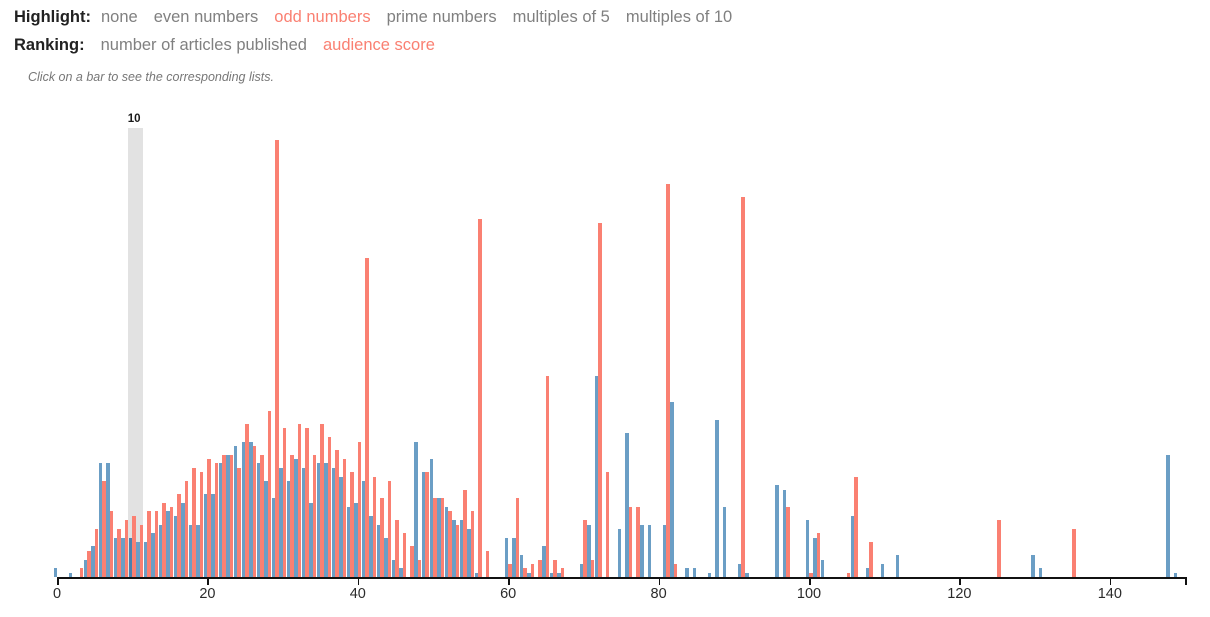 This screenshot has height=617, width=1210. What do you see at coordinates (442, 17) in the screenshot?
I see `highlight-option-prime-numbers: prime numbers` at bounding box center [442, 17].